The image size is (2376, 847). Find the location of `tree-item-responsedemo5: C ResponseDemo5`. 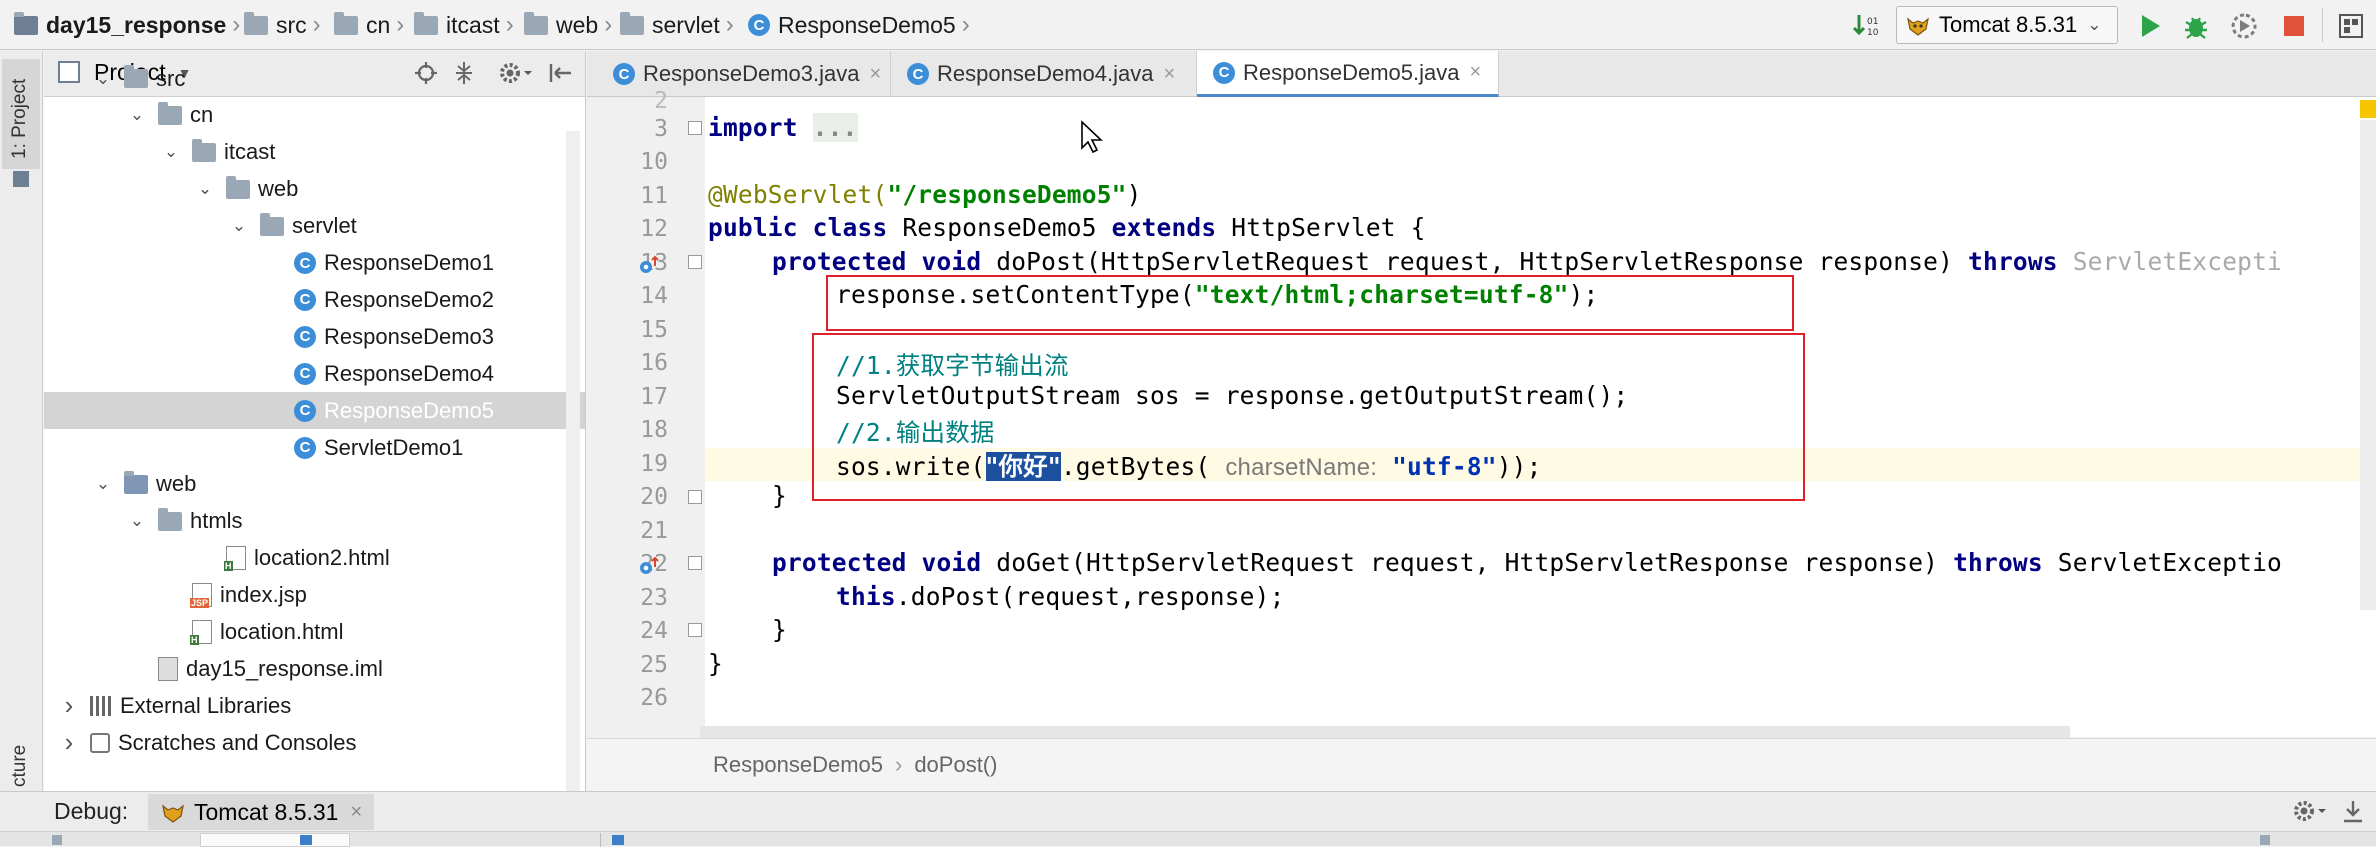

tree-item-responsedemo5: C ResponseDemo5 is located at coordinates (314, 411).